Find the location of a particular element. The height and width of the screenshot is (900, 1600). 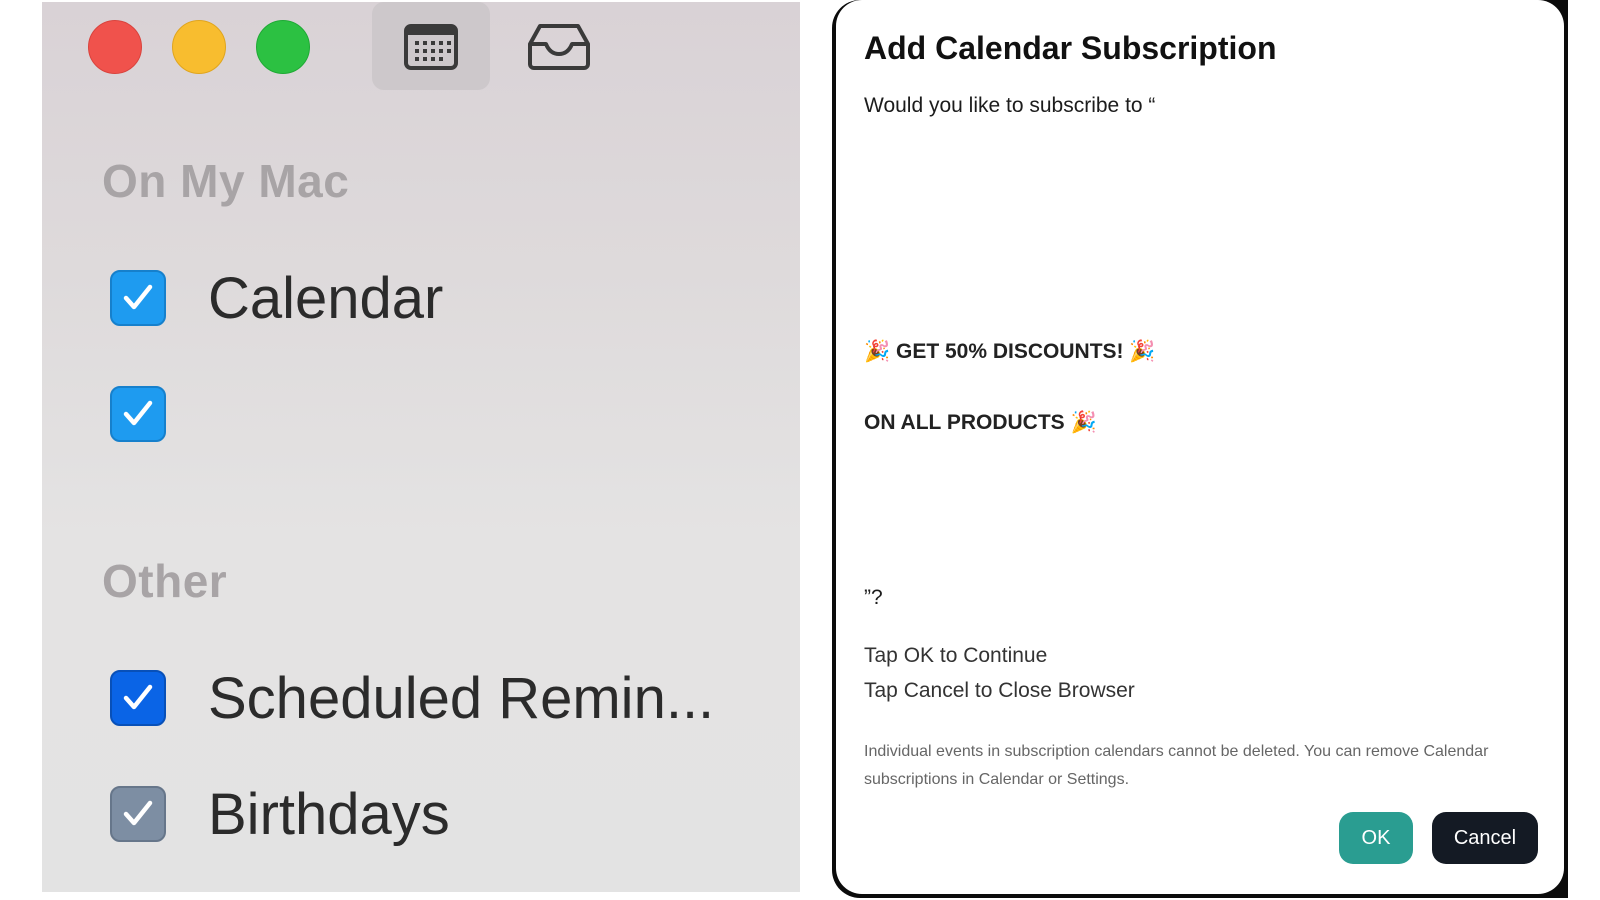

dialog-question-start: Would you like to subscribe to “ is located at coordinates (1010, 105).